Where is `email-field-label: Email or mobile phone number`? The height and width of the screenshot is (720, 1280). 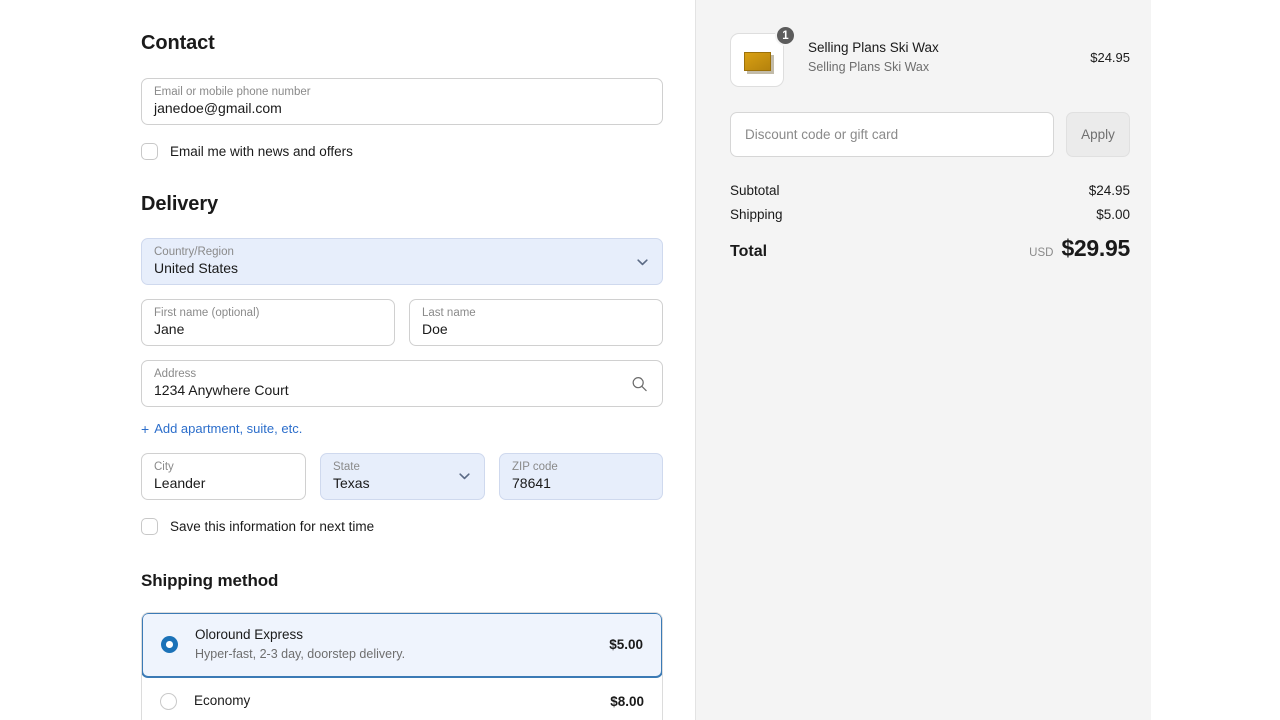
email-field-label: Email or mobile phone number is located at coordinates (232, 92).